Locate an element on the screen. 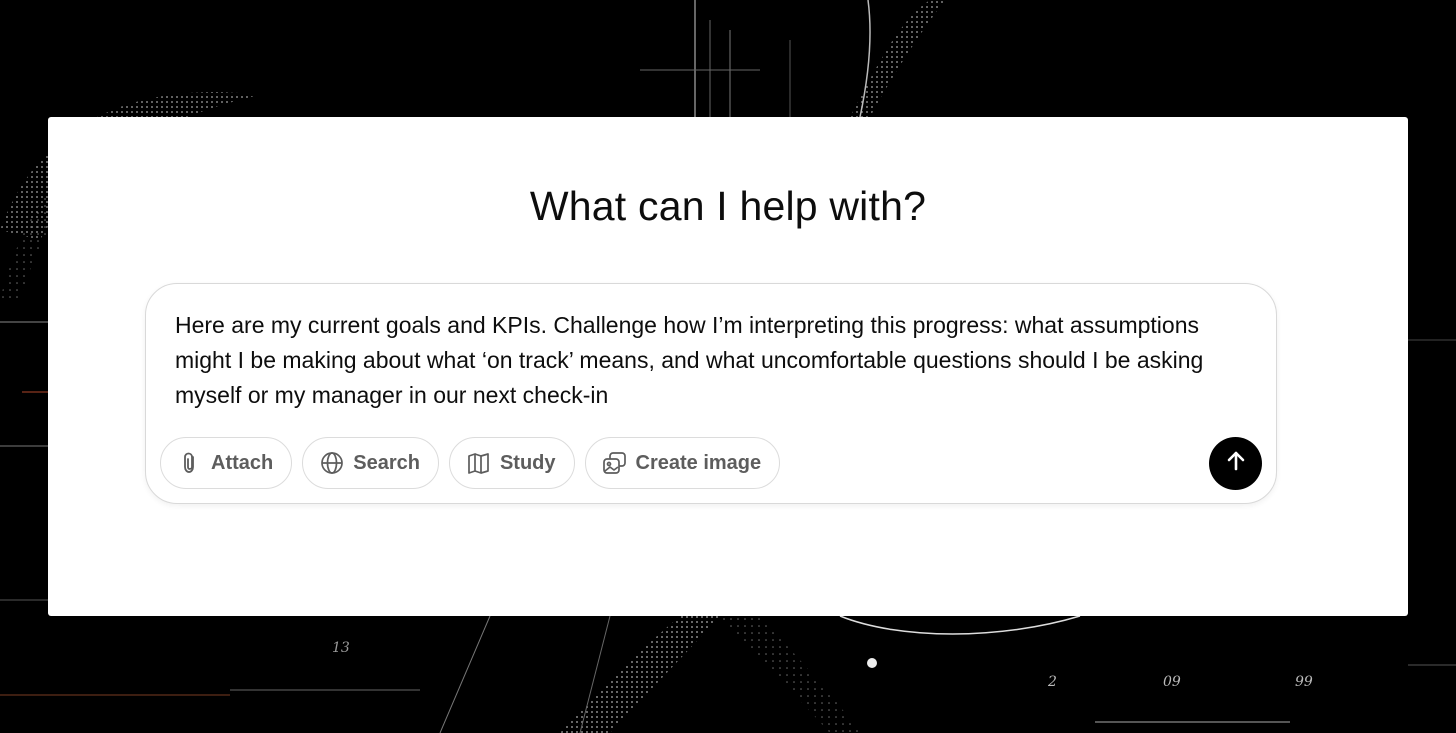  attach-button: Attach is located at coordinates (226, 463).